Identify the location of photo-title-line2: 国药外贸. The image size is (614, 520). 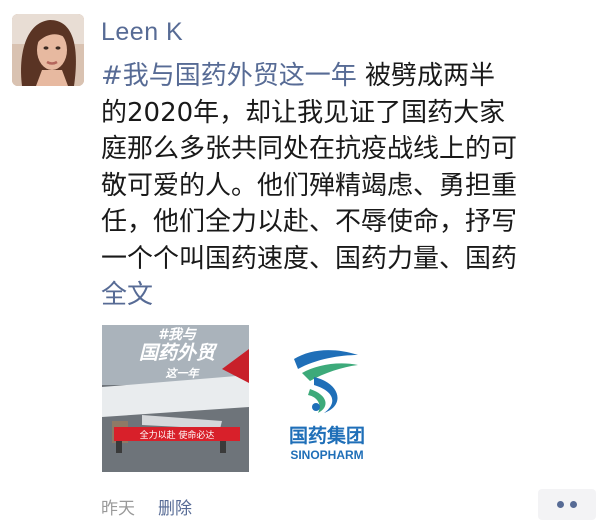
(178, 353).